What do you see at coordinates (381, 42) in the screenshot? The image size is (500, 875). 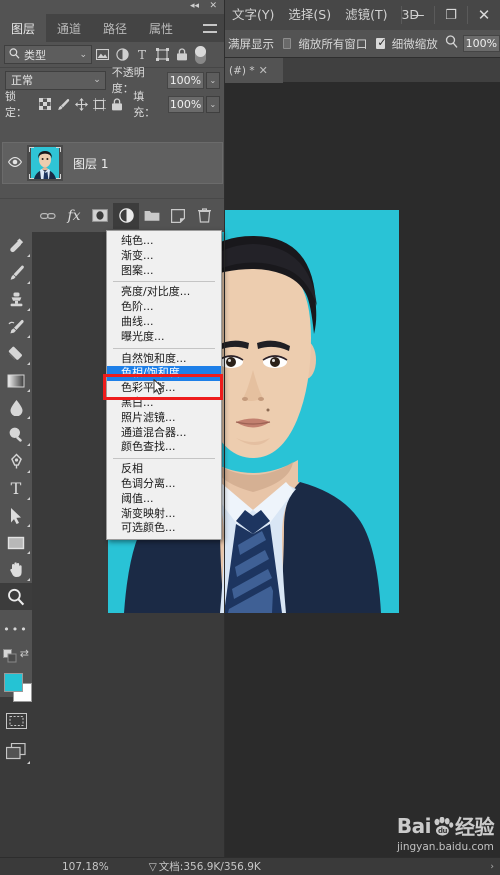 I see `scrubby-zoom-checkbox` at bounding box center [381, 42].